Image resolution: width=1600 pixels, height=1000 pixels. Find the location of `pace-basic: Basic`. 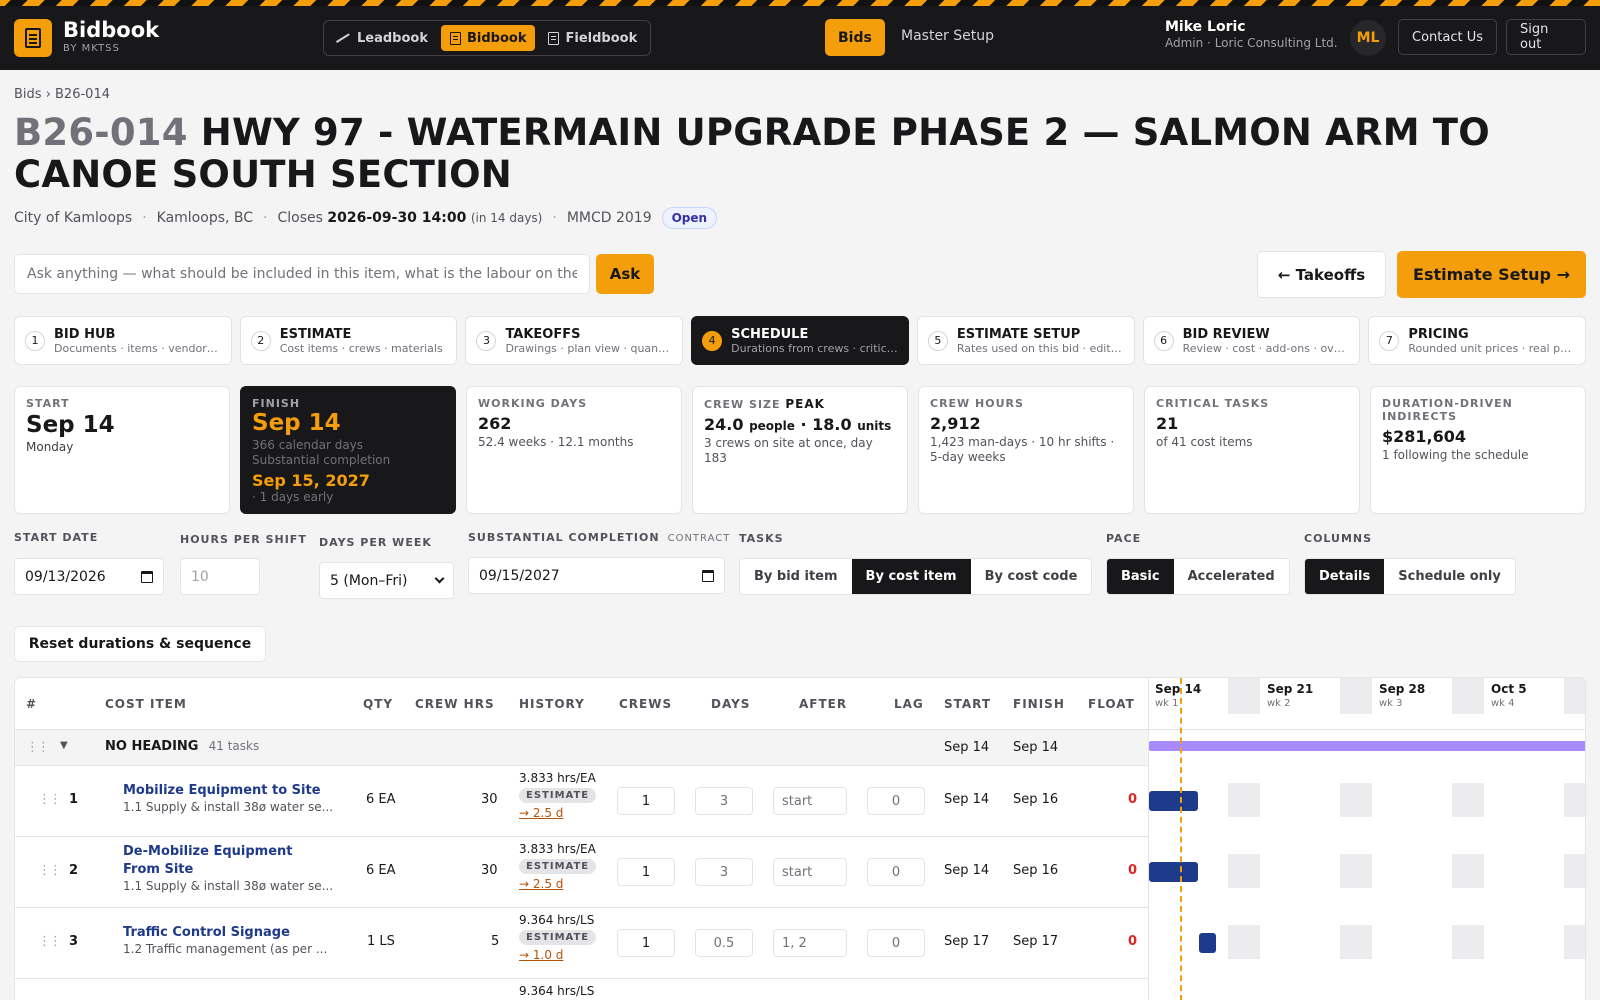

pace-basic: Basic is located at coordinates (1140, 576).